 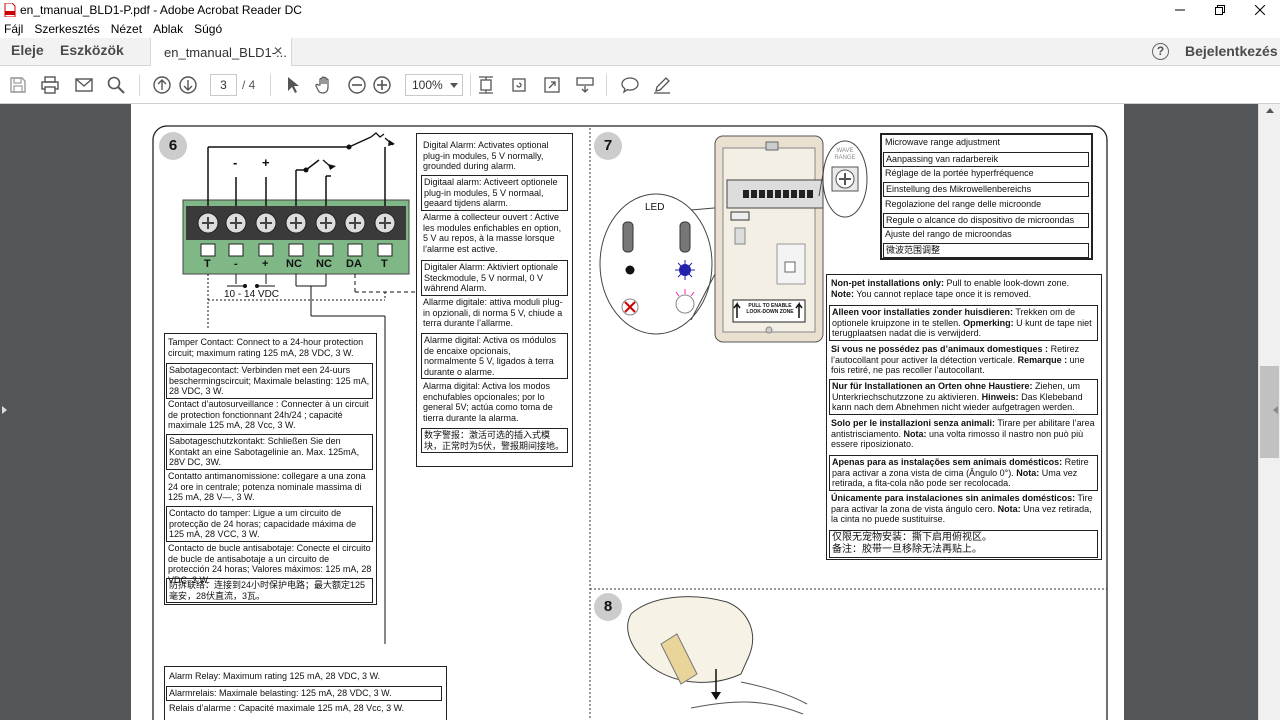 I want to click on plus-wire-label: +, so click(x=266, y=162).